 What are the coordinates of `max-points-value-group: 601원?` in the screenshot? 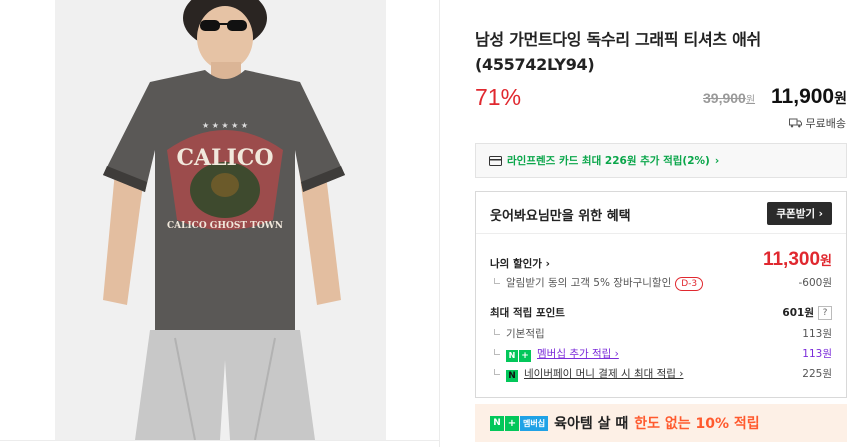 It's located at (807, 312).